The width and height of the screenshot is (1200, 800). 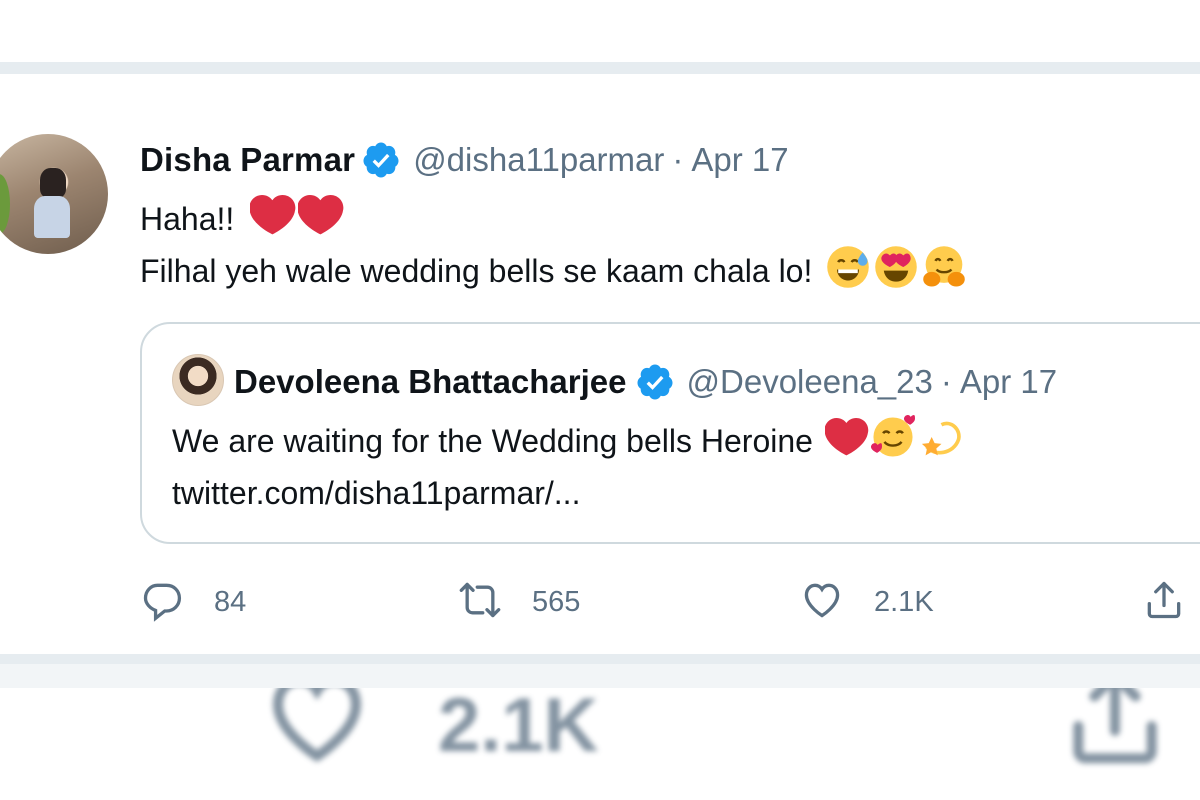 What do you see at coordinates (600, 68) in the screenshot?
I see `top-separator` at bounding box center [600, 68].